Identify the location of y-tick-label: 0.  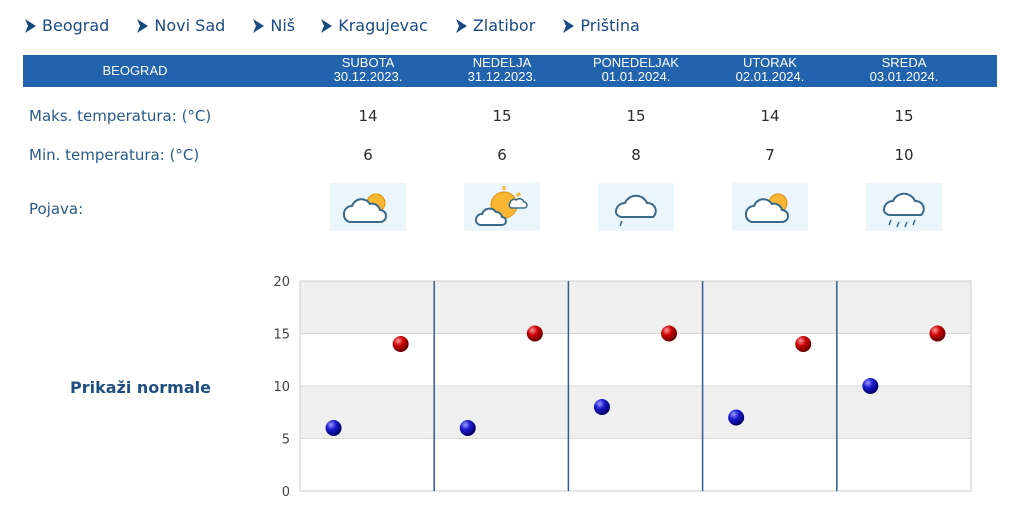
(286, 492).